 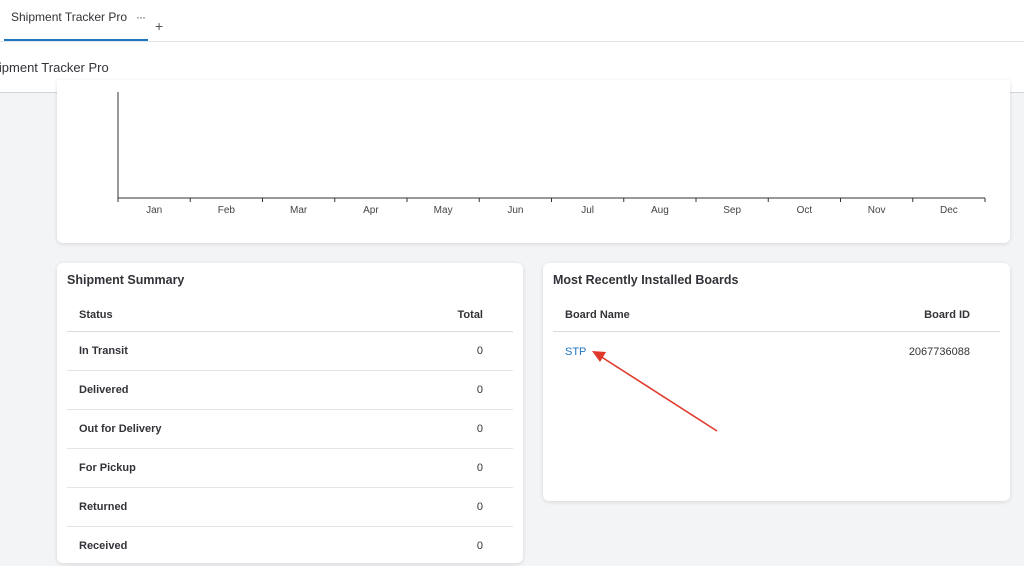 What do you see at coordinates (299, 210) in the screenshot?
I see `x-tick-label: Mar` at bounding box center [299, 210].